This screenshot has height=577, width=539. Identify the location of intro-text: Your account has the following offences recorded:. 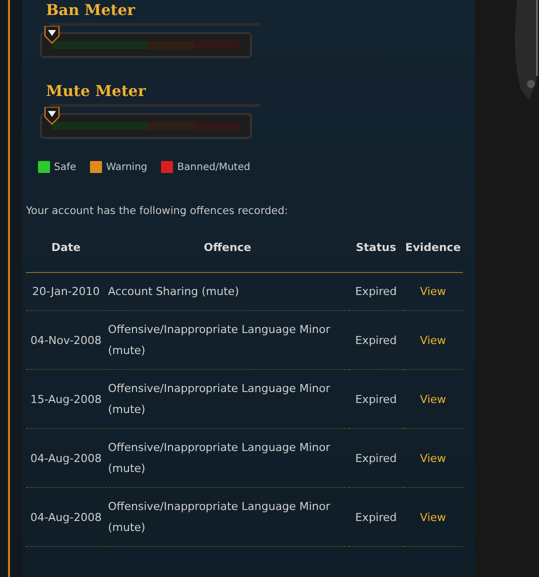
(157, 211).